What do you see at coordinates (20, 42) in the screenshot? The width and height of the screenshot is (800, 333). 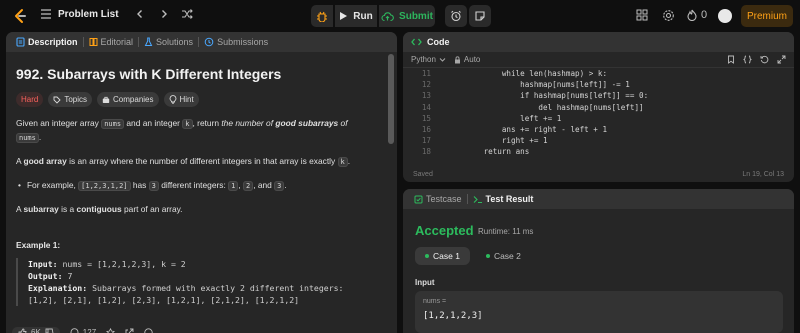 I see `document-icon` at bounding box center [20, 42].